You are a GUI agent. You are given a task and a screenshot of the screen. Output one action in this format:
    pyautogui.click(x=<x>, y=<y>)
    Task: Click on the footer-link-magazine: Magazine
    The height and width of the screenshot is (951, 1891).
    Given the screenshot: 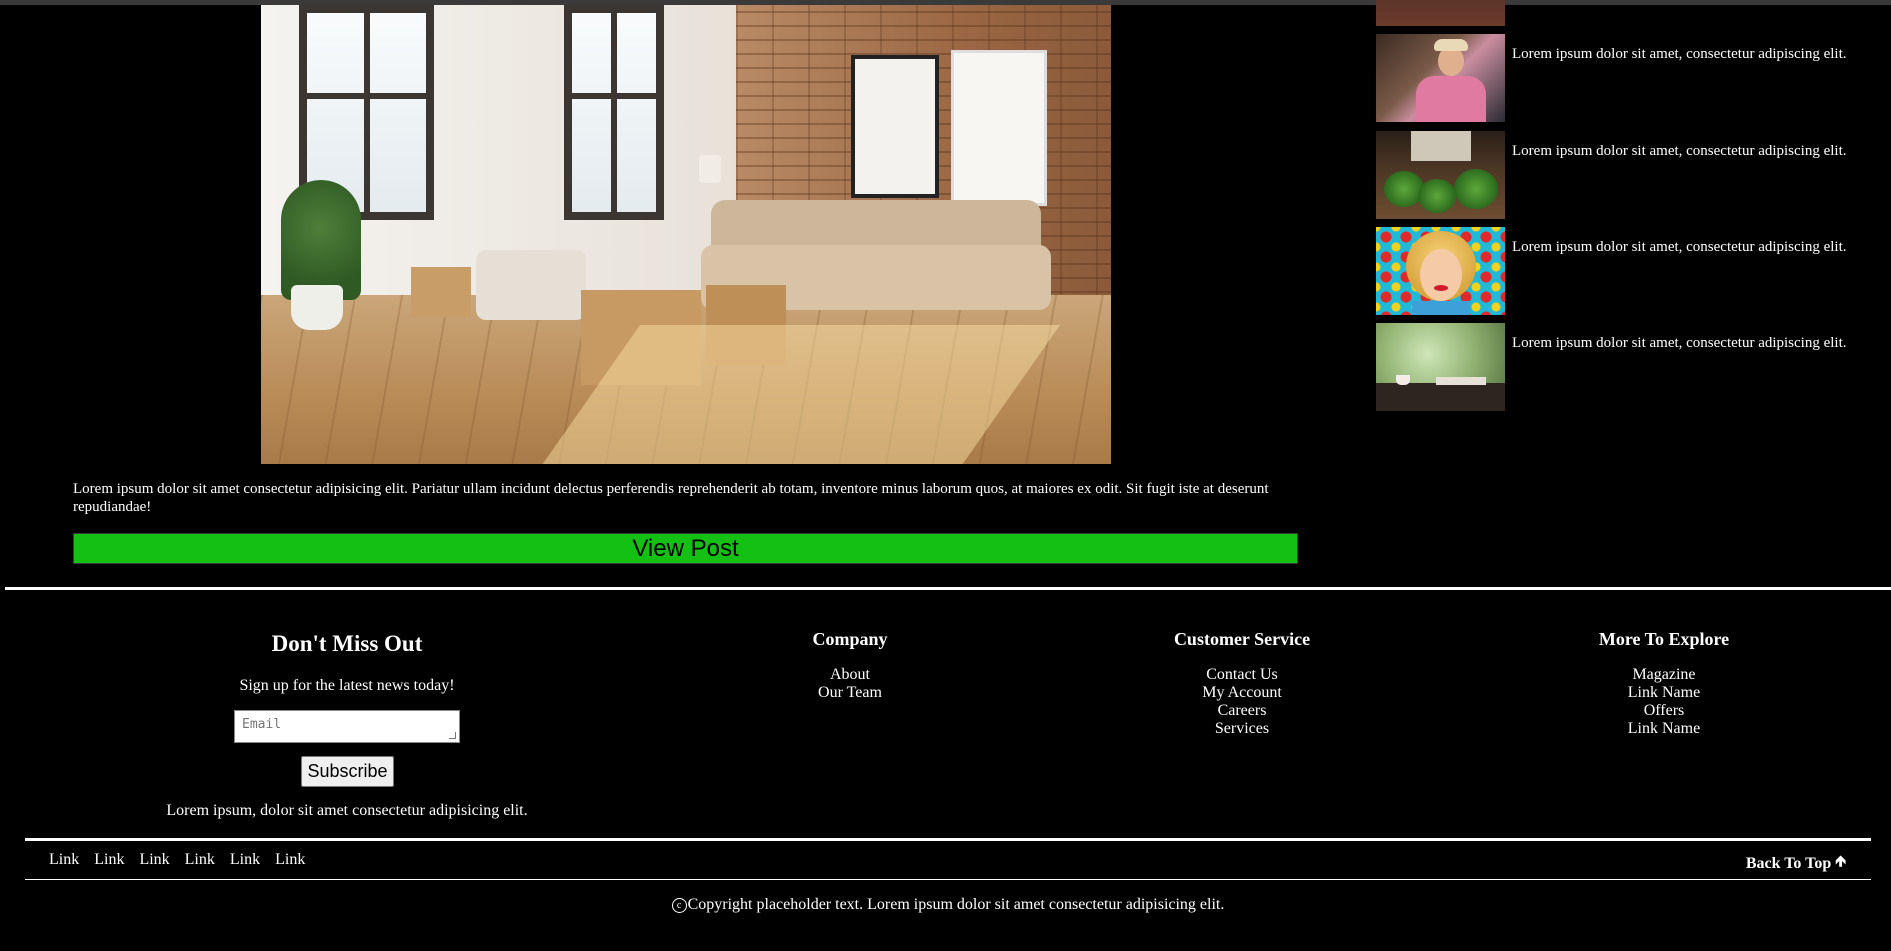 What is the action you would take?
    pyautogui.click(x=1664, y=675)
    